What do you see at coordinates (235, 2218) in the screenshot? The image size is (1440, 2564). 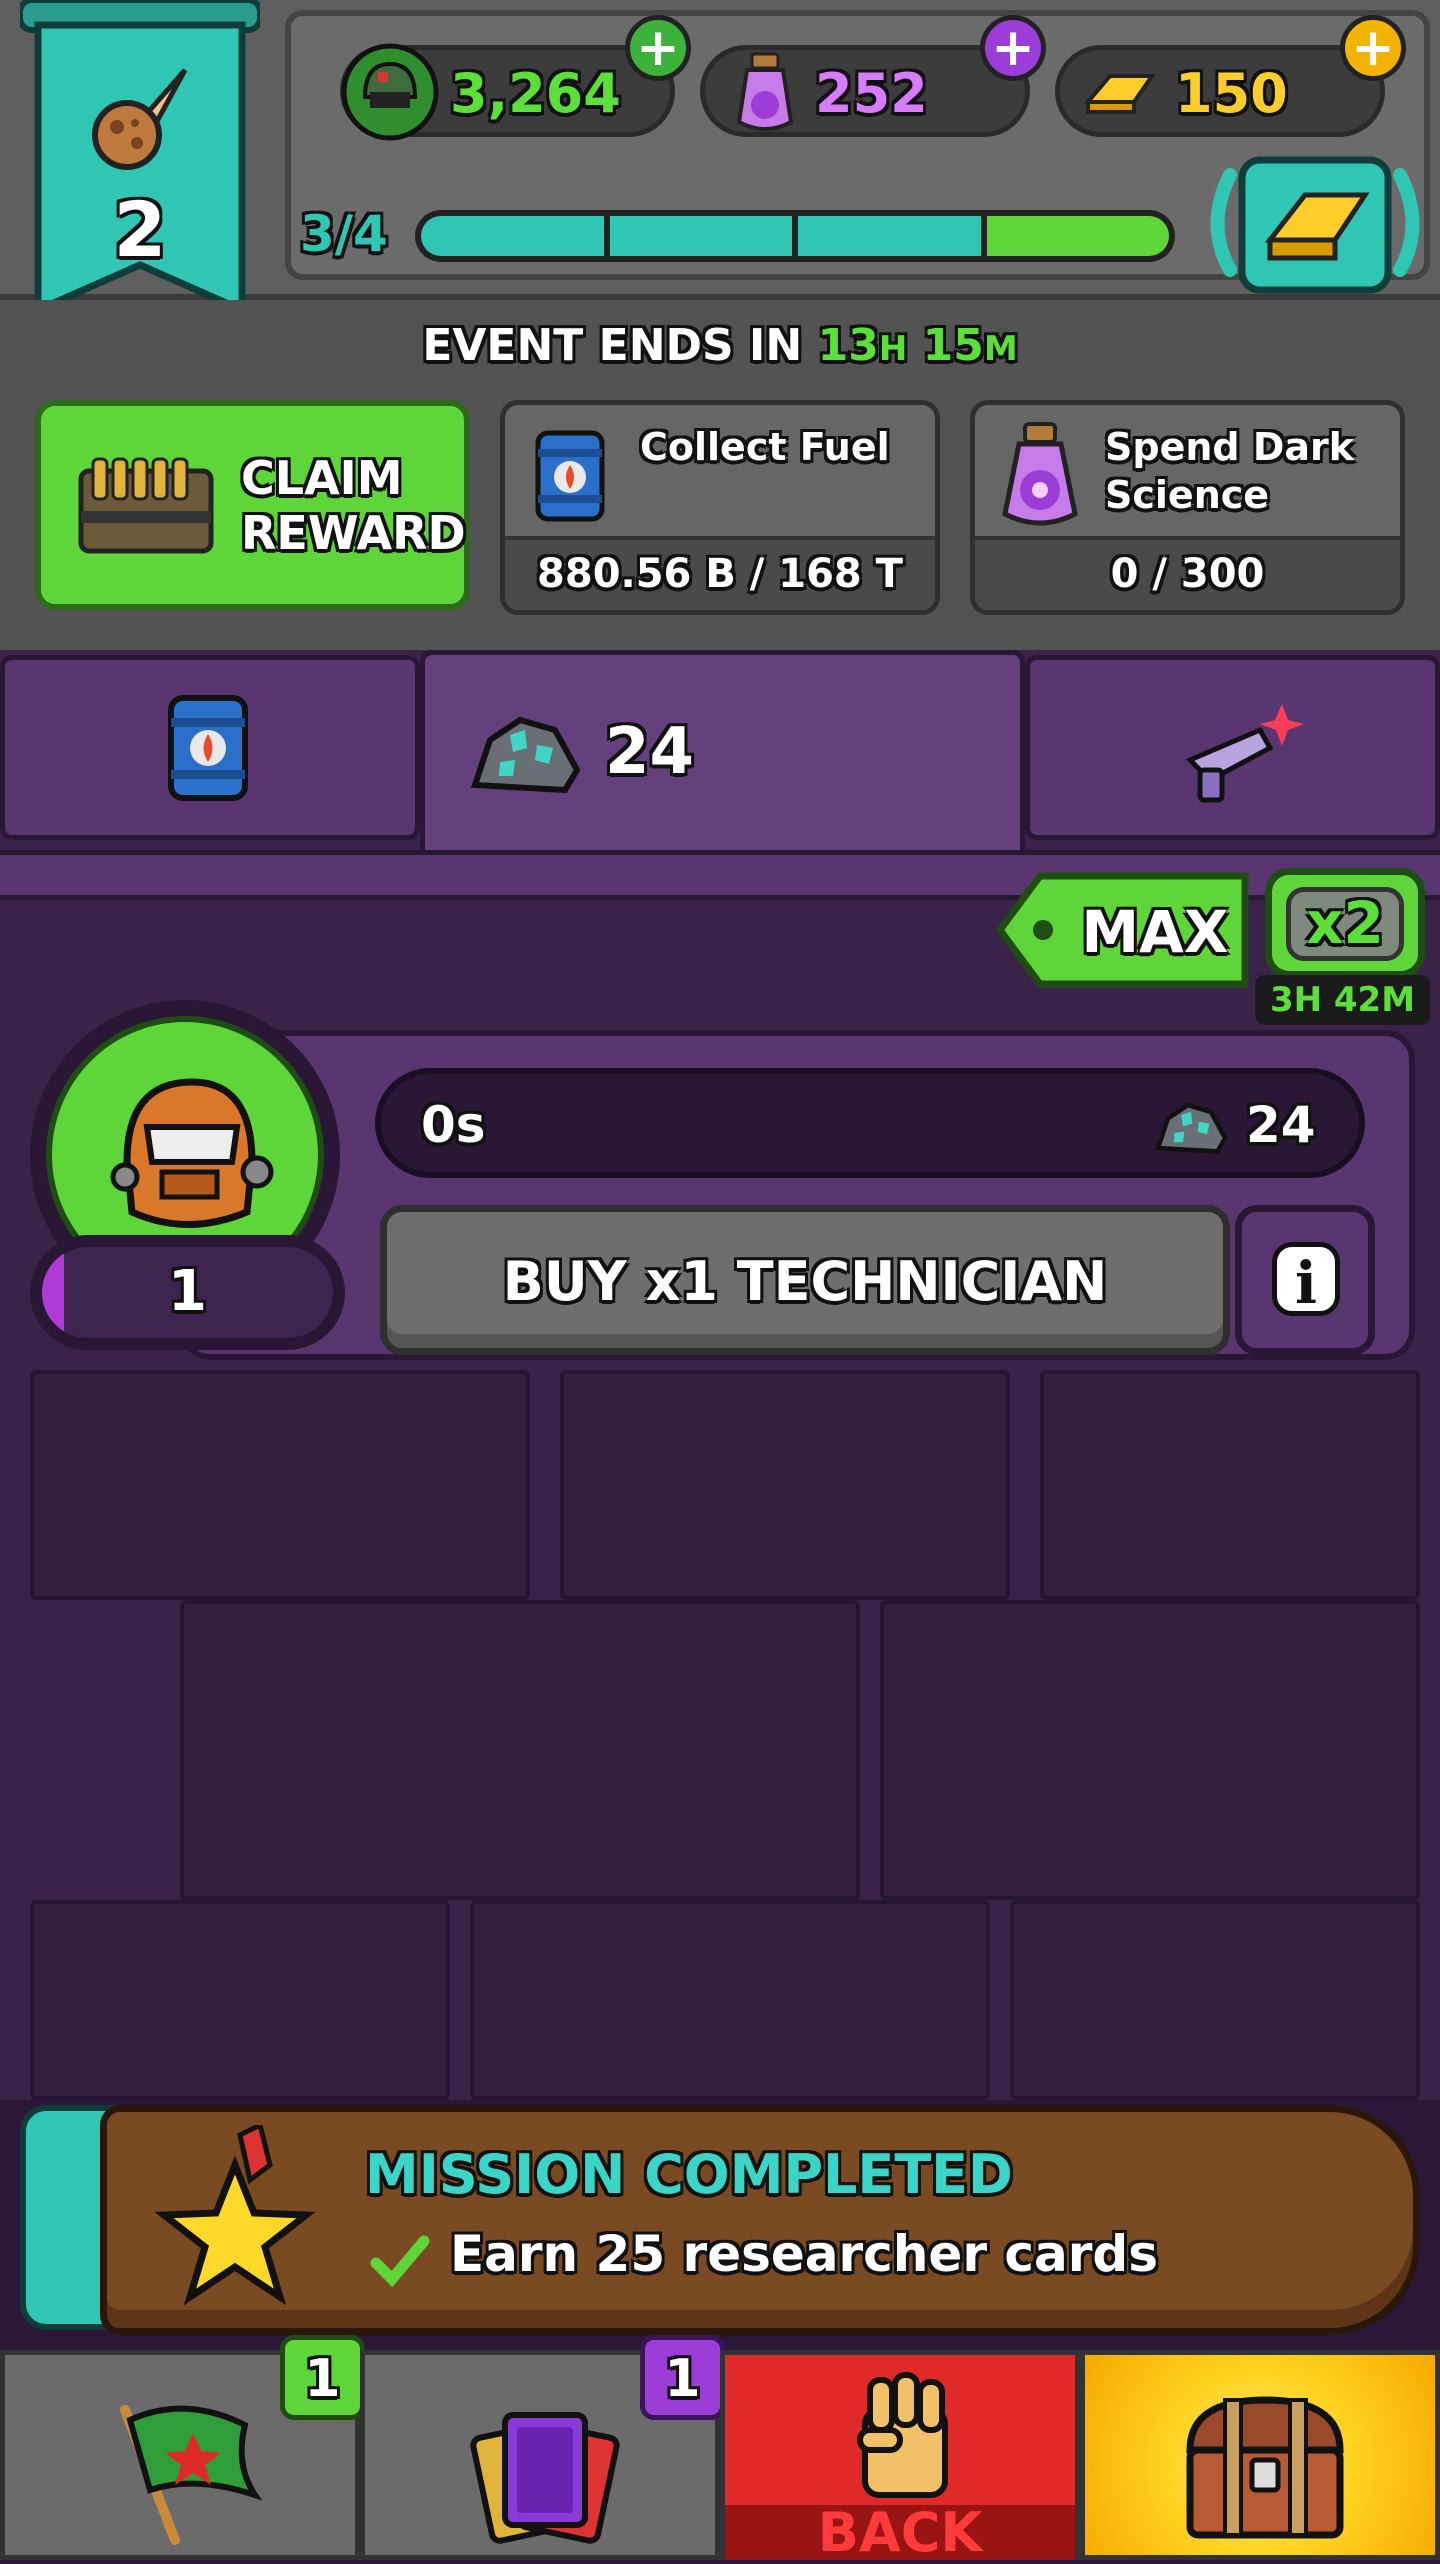 I see `star-rank-icon` at bounding box center [235, 2218].